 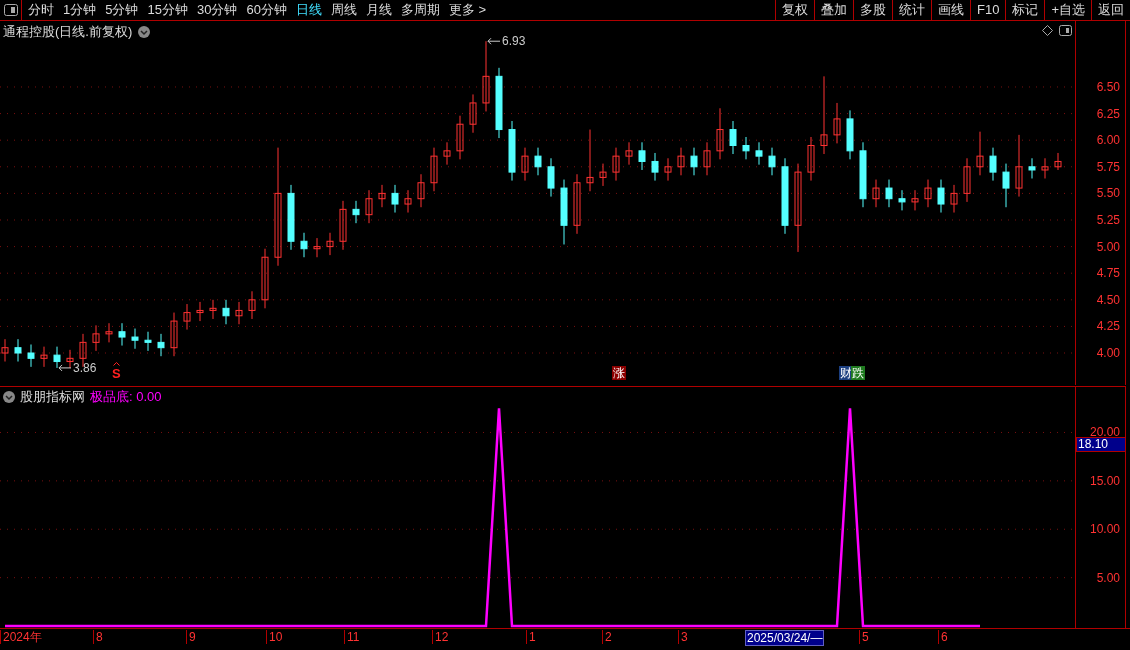 What do you see at coordinates (1104, 529) in the screenshot?
I see `axis-label: 10.00` at bounding box center [1104, 529].